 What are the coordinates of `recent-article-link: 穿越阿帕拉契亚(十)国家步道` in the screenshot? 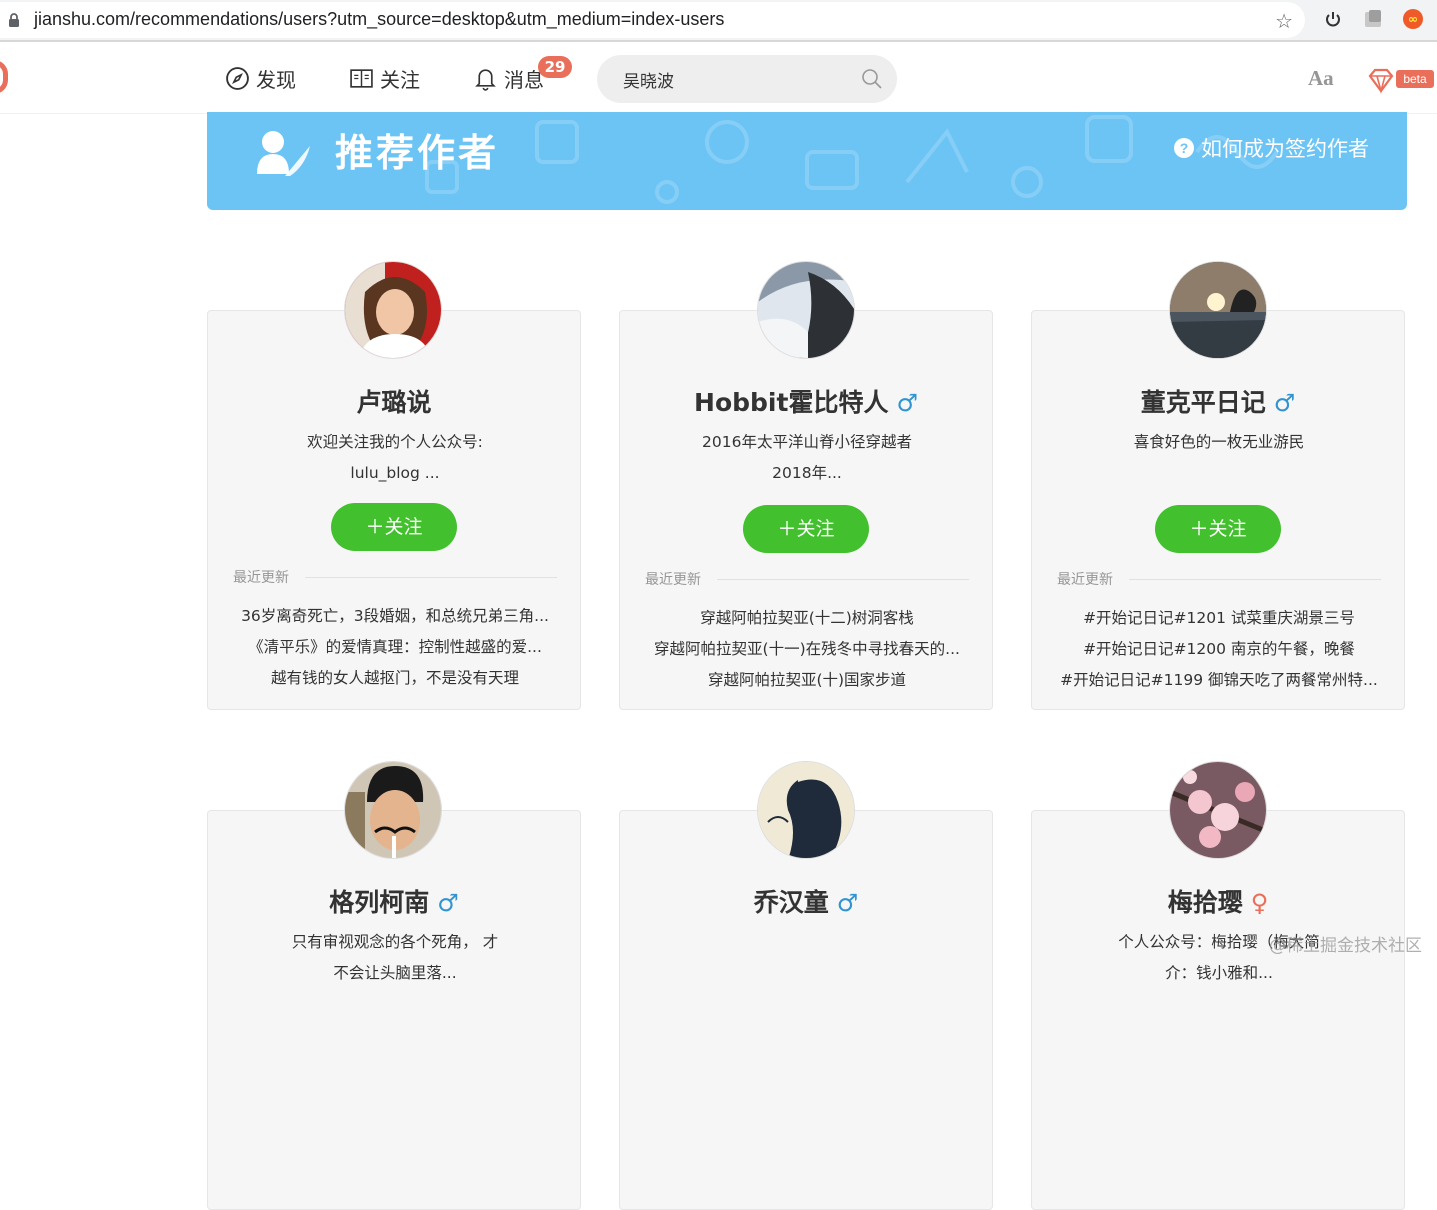 It's located at (807, 680).